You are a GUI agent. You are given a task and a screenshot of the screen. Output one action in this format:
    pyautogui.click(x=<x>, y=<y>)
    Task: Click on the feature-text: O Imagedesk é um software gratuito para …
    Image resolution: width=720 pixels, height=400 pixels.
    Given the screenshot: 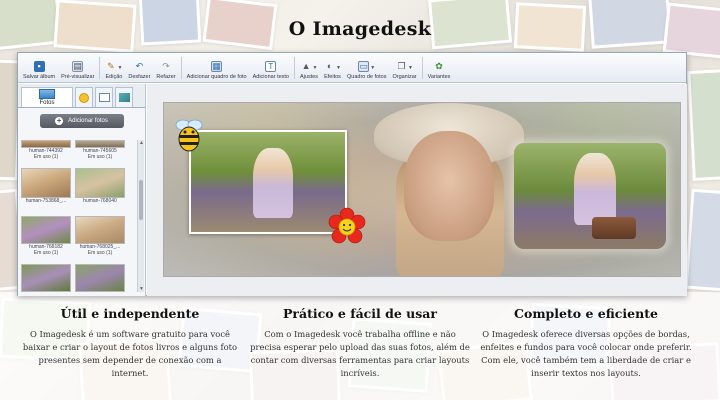 What is the action you would take?
    pyautogui.click(x=130, y=353)
    